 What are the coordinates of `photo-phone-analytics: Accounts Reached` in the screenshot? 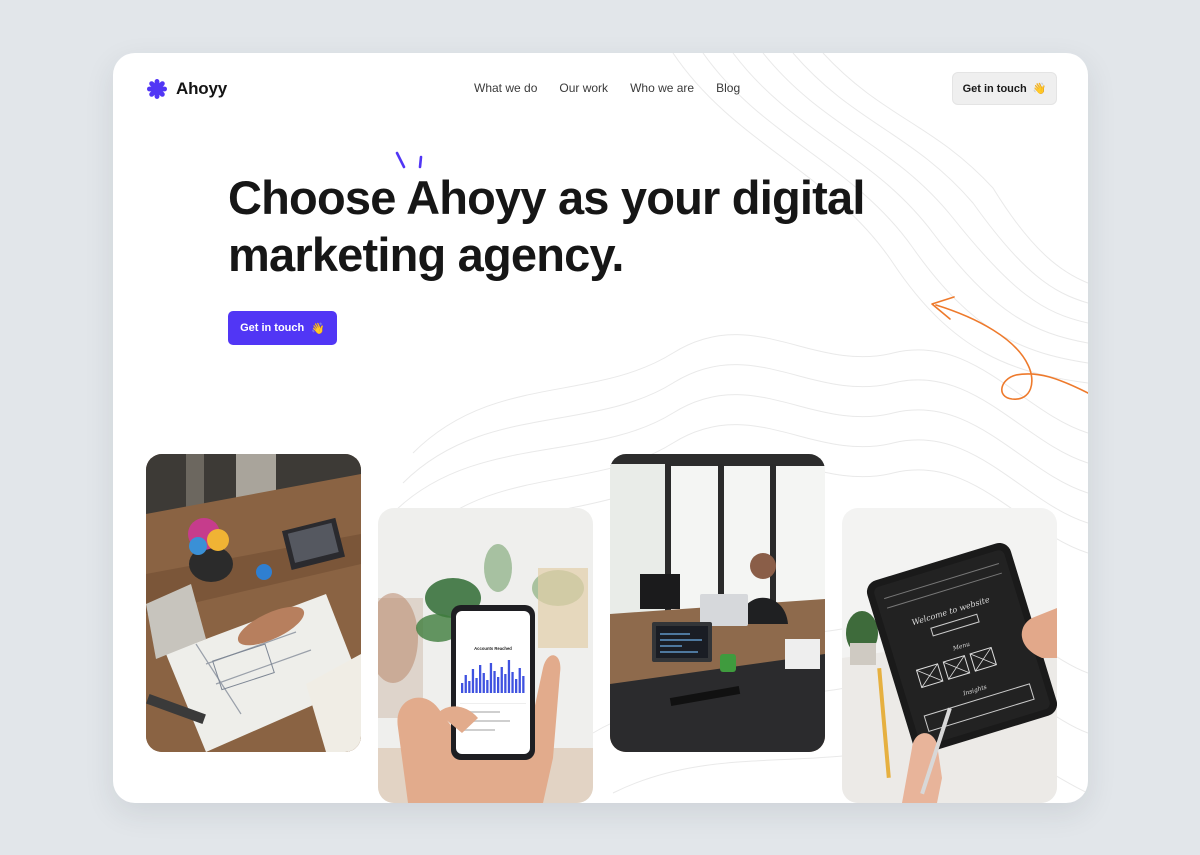 It's located at (485, 655).